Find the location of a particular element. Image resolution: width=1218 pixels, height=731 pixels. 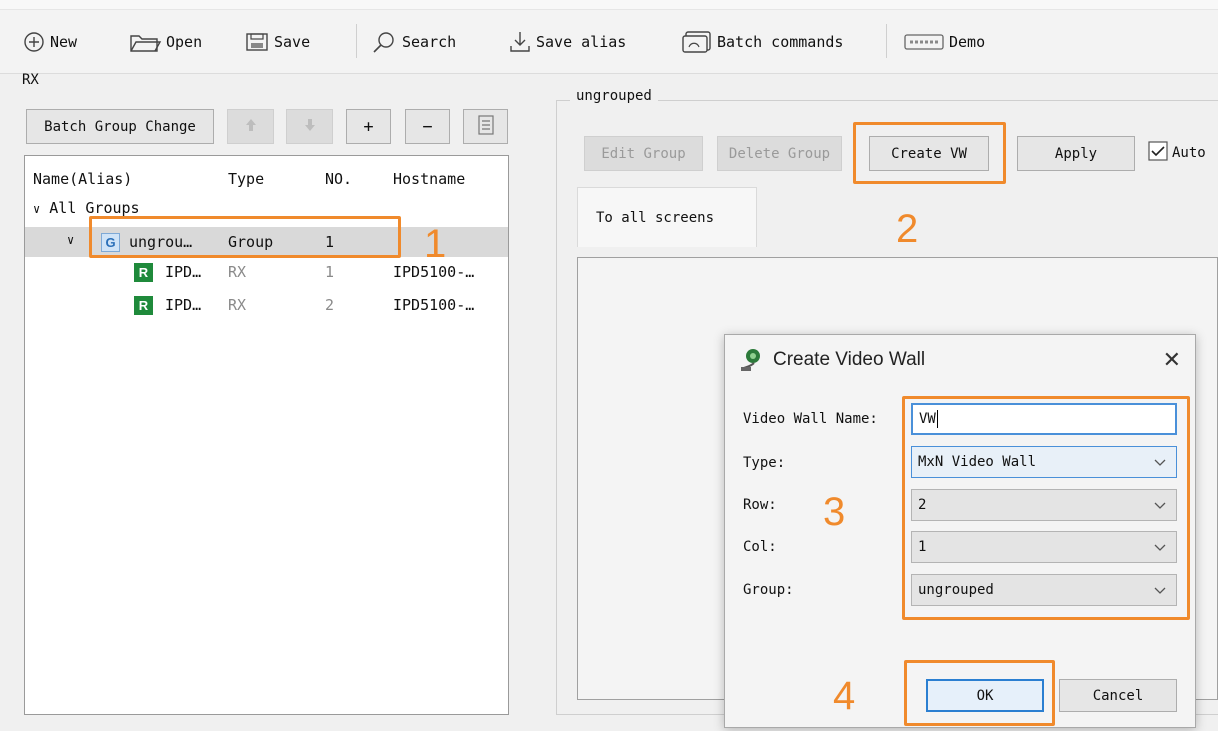

group-label: Group: is located at coordinates (768, 590).